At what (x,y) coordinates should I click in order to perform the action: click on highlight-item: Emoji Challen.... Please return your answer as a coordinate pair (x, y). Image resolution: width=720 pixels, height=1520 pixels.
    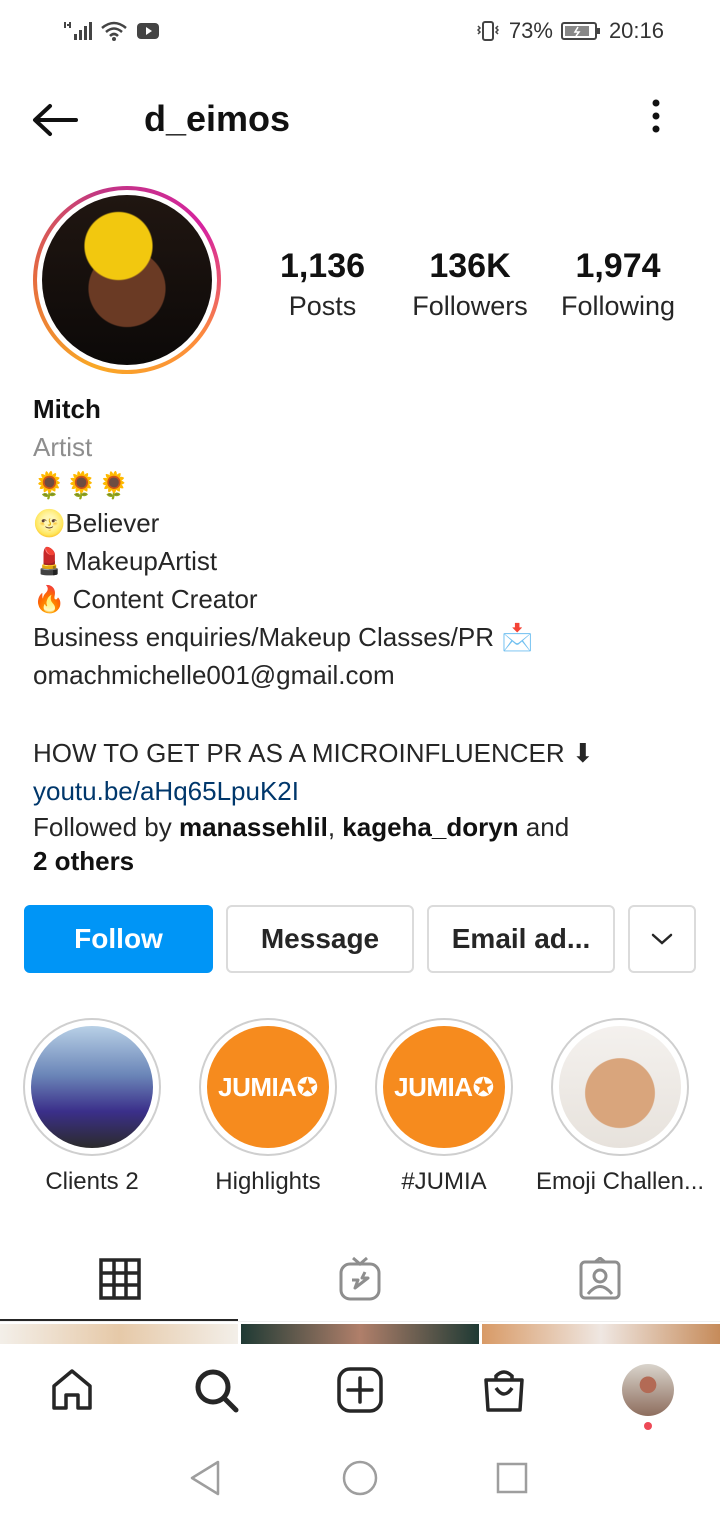
    Looking at the image, I should click on (620, 1107).